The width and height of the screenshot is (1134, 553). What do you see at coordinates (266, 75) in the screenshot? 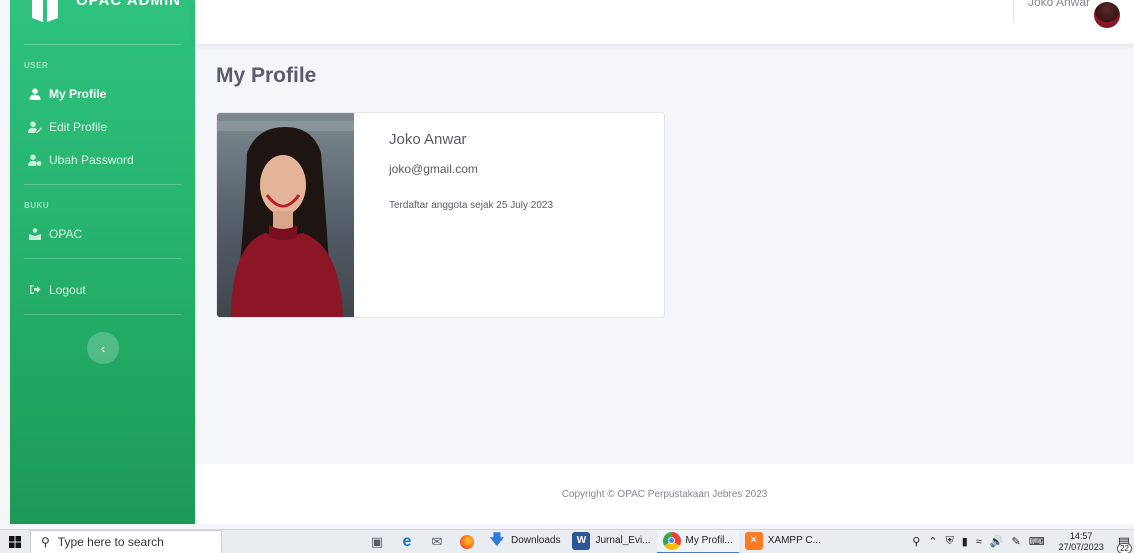
I see `page-title: My Profile` at bounding box center [266, 75].